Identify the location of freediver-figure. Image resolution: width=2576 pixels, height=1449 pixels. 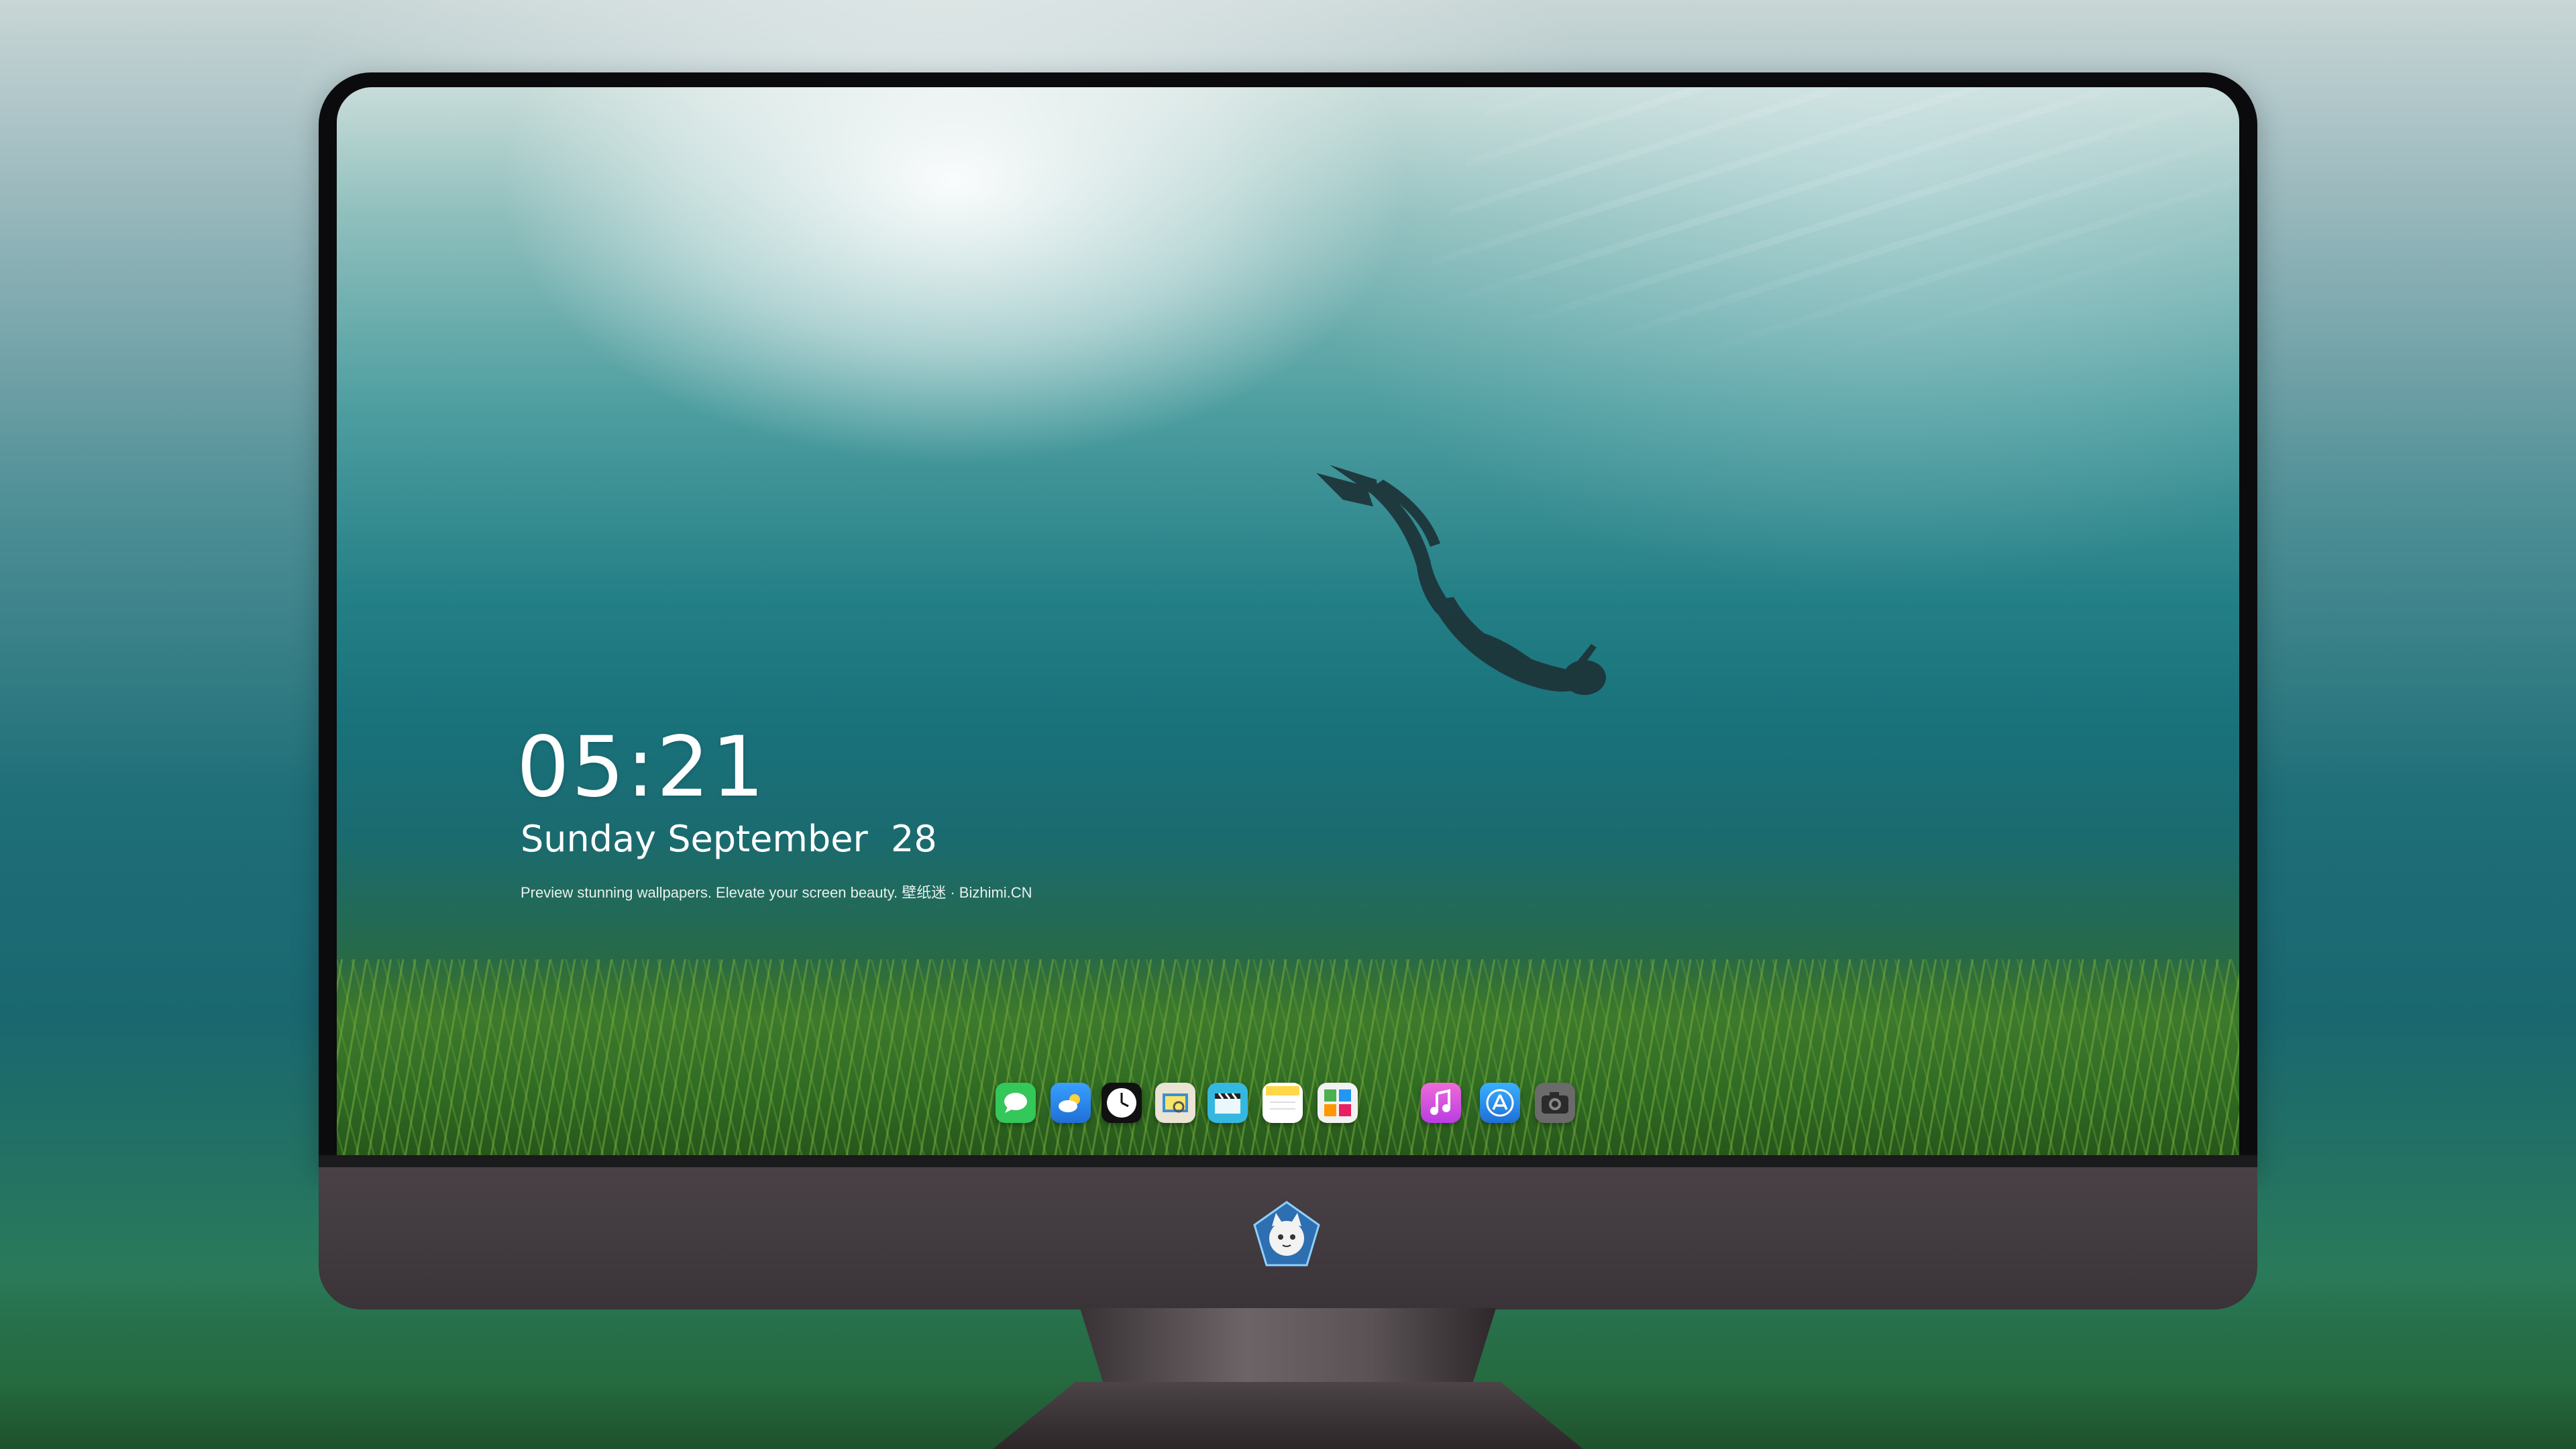
(1461, 580).